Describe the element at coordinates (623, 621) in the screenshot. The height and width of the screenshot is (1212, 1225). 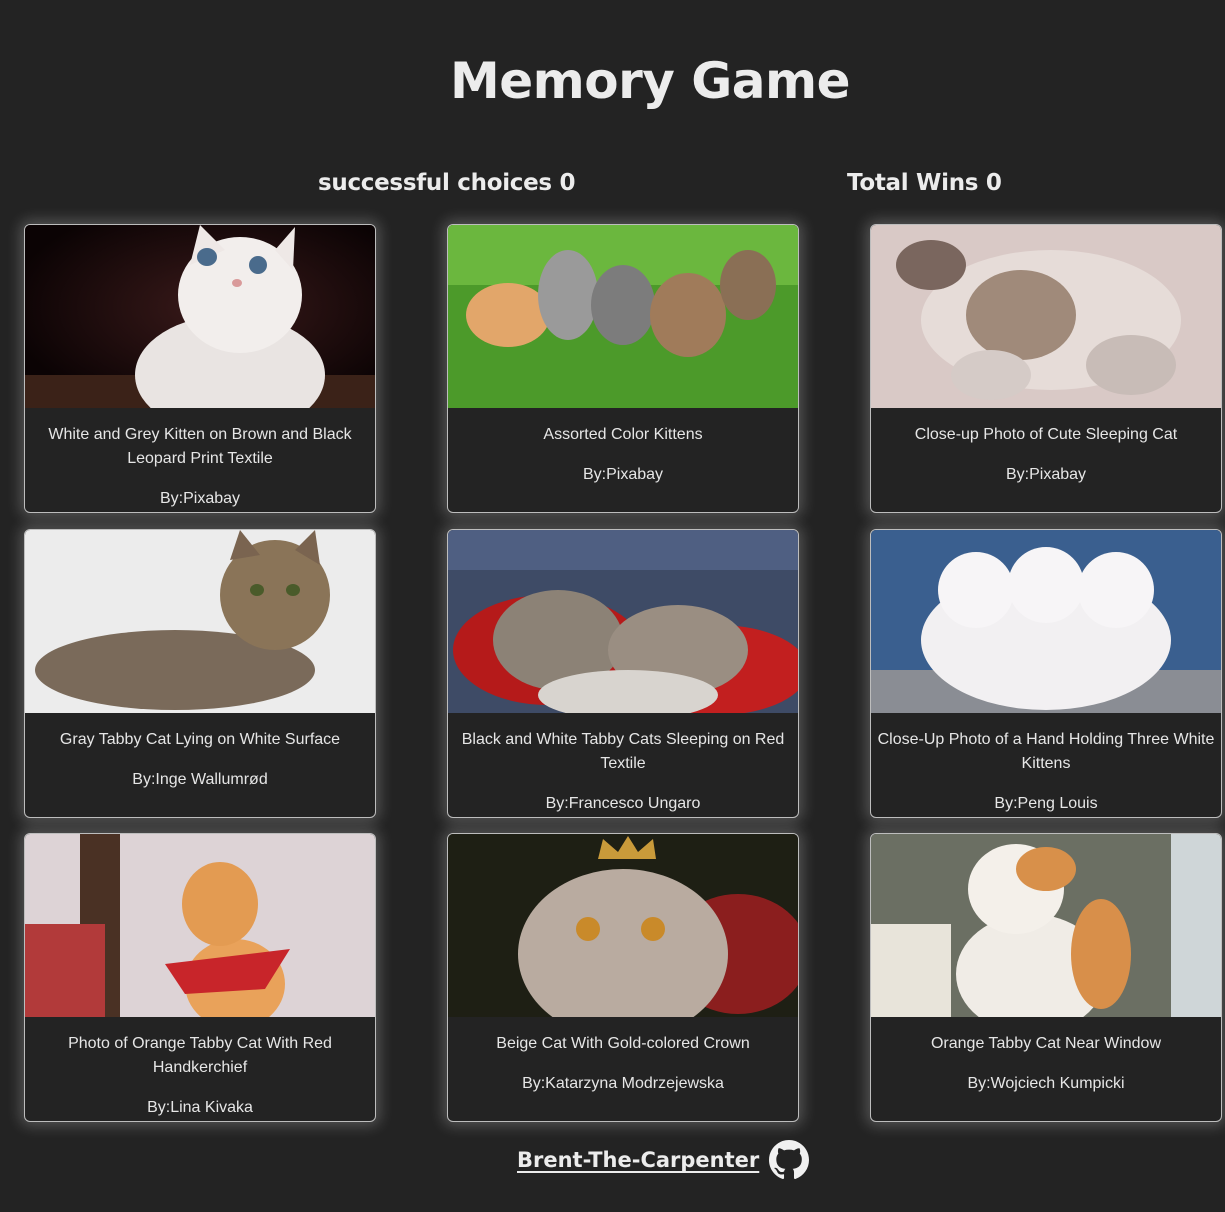
I see `photo-tabby-red-textile` at that location.